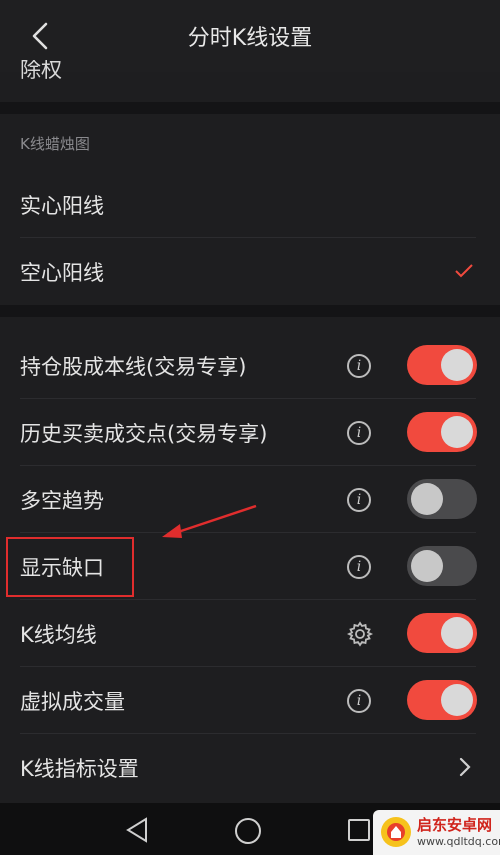 This screenshot has width=500, height=855. What do you see at coordinates (250, 365) in the screenshot?
I see `setting-row-cost-line: 持仓股成本线(交易专享) i` at bounding box center [250, 365].